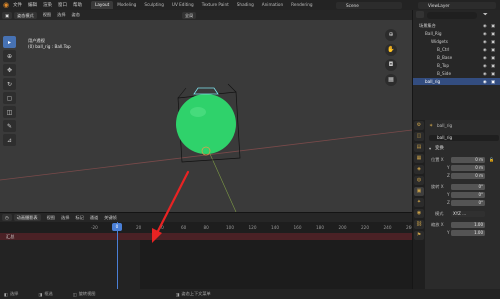 The width and height of the screenshot is (500, 299). What do you see at coordinates (456, 49) in the screenshot?
I see `outliner-item: B_Ctrl ◉ ▣` at bounding box center [456, 49].